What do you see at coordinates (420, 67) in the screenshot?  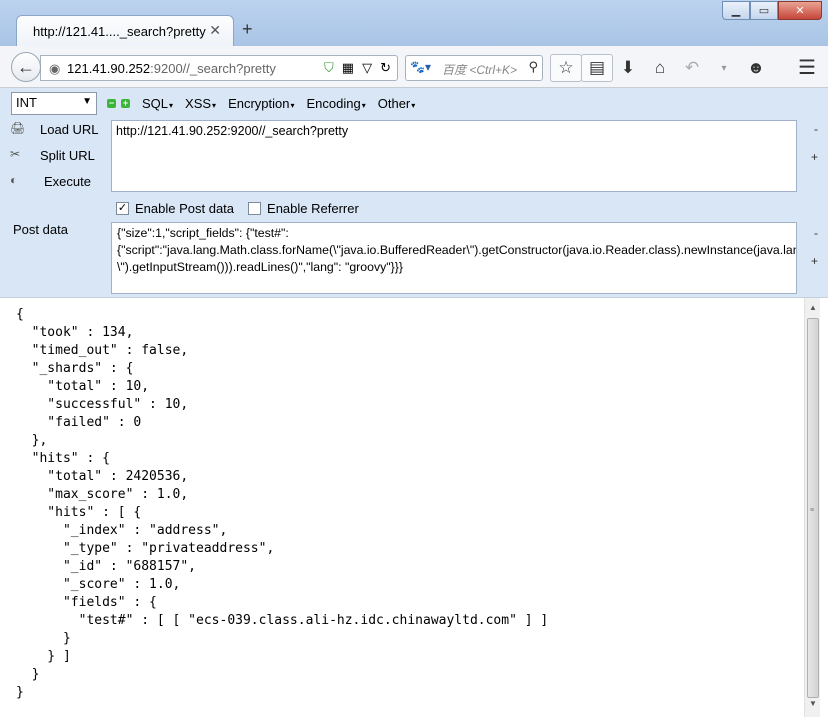 I see `search-engine-icon: 🐾▾` at bounding box center [420, 67].